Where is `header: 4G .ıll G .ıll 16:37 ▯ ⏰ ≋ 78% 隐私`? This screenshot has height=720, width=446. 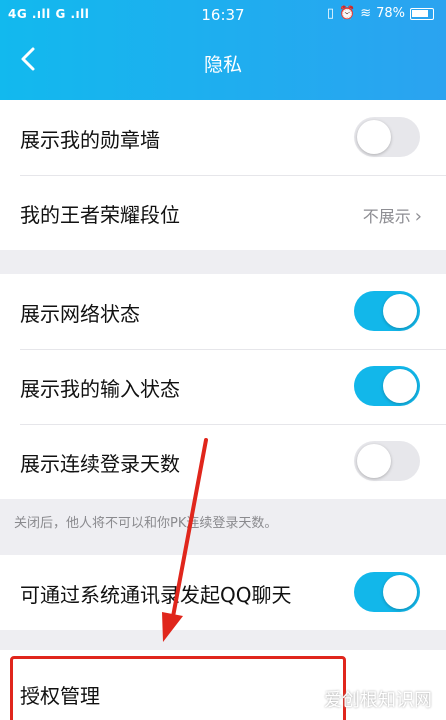
header: 4G .ıll G .ıll 16:37 ▯ ⏰ ≋ 78% 隐私 is located at coordinates (223, 50).